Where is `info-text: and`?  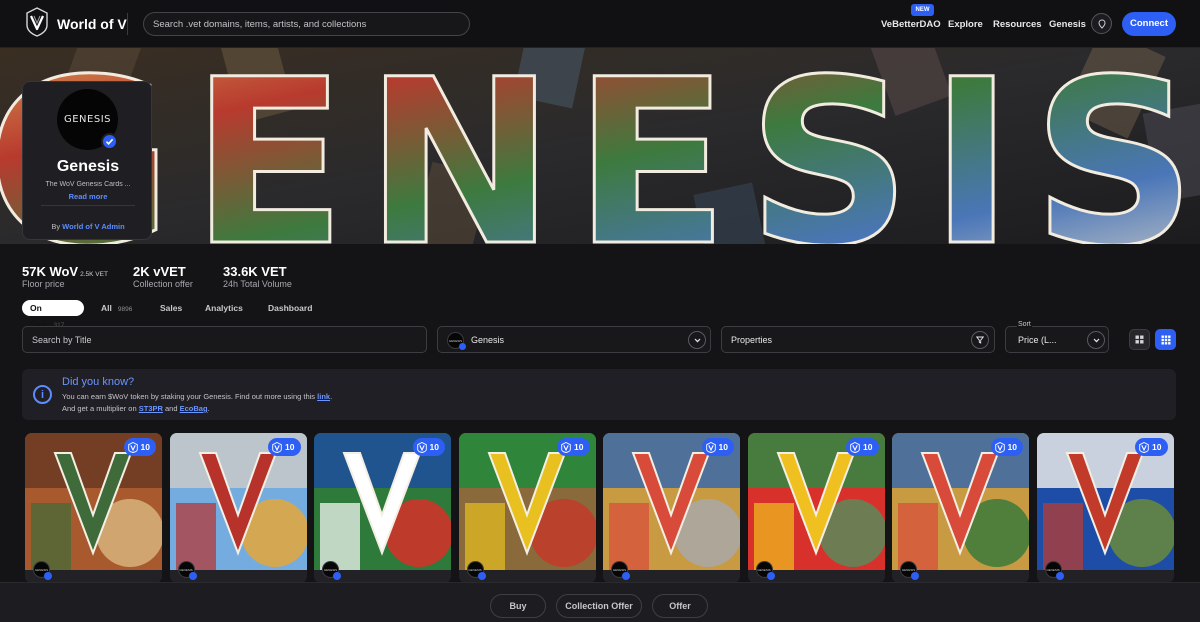 info-text: and is located at coordinates (171, 408).